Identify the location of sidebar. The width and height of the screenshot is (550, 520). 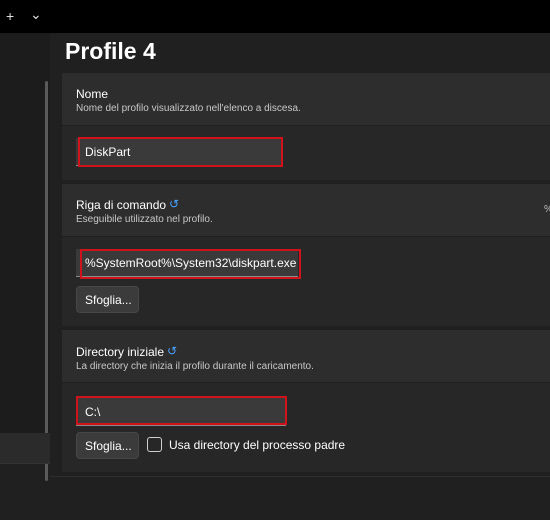
(25, 257).